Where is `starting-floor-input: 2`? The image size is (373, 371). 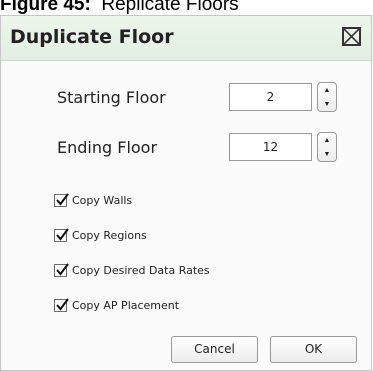 starting-floor-input: 2 is located at coordinates (270, 97).